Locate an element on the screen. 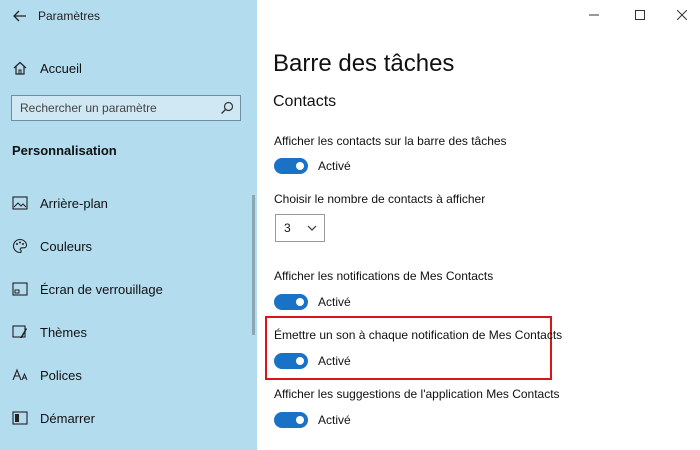  sidebar-item-start: Démarrer is located at coordinates (128, 418).